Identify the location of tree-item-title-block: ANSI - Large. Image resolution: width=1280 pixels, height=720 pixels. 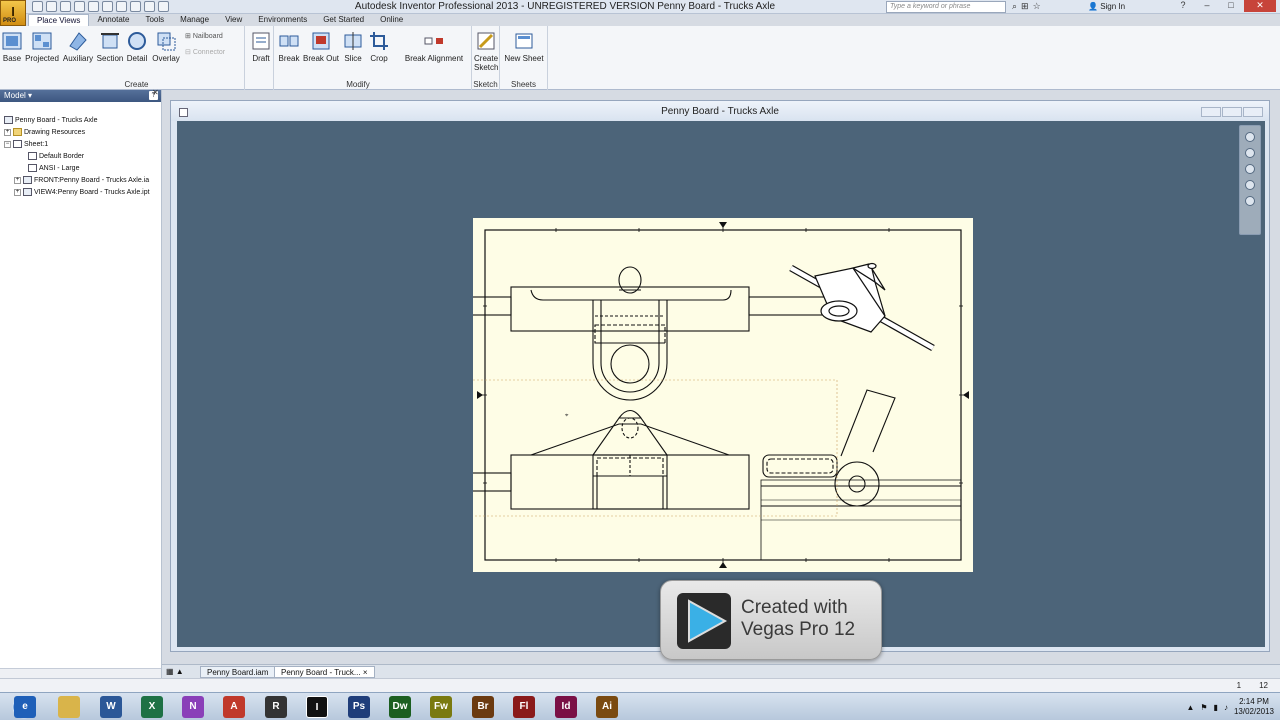
(53, 169).